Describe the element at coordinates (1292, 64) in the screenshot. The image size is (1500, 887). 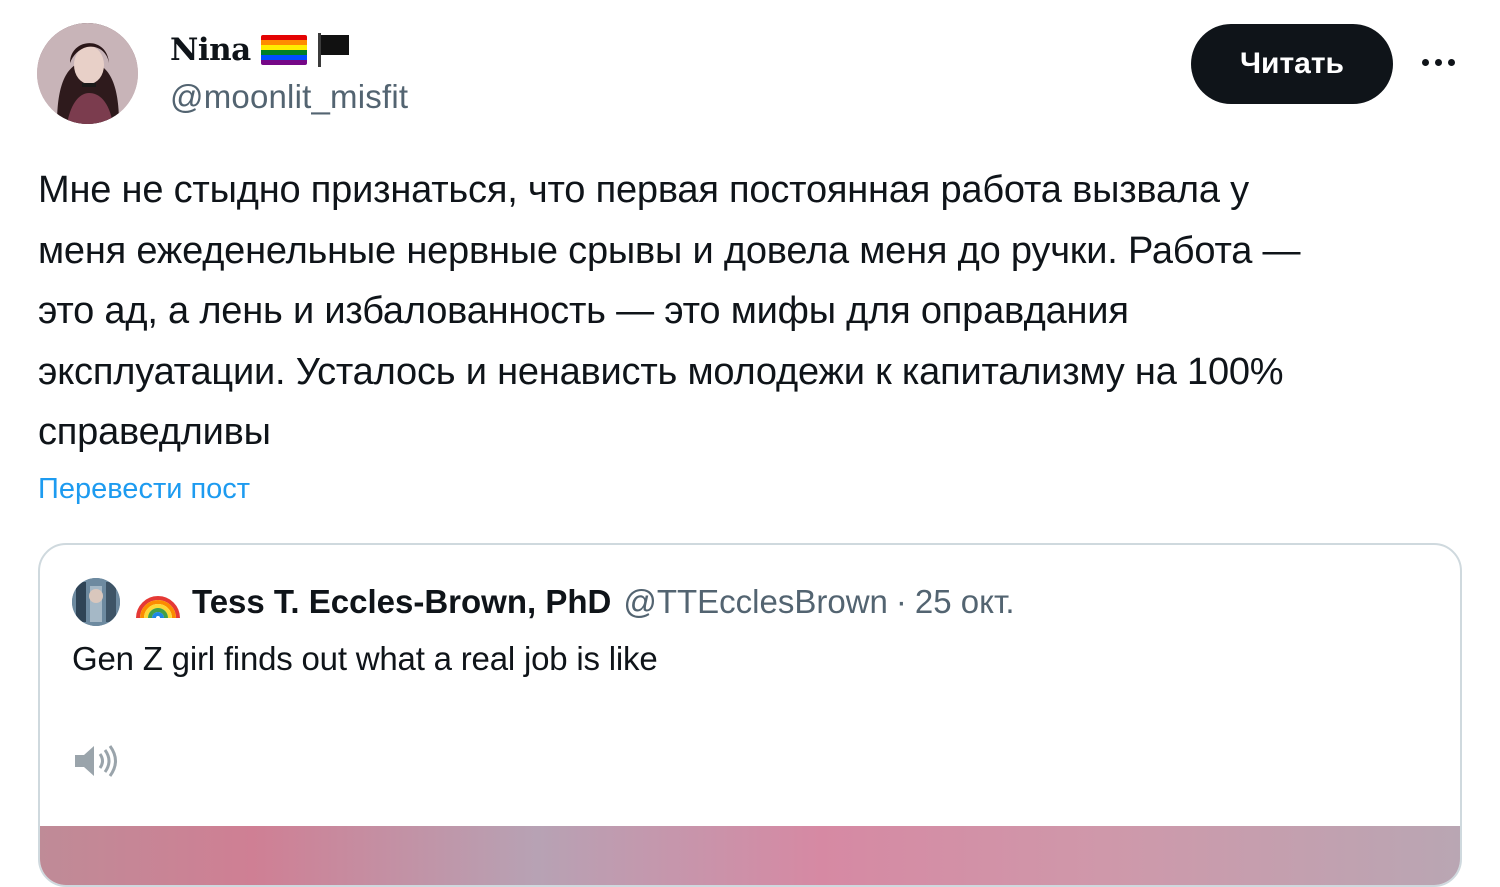
I see `follow-button: Читать` at that location.